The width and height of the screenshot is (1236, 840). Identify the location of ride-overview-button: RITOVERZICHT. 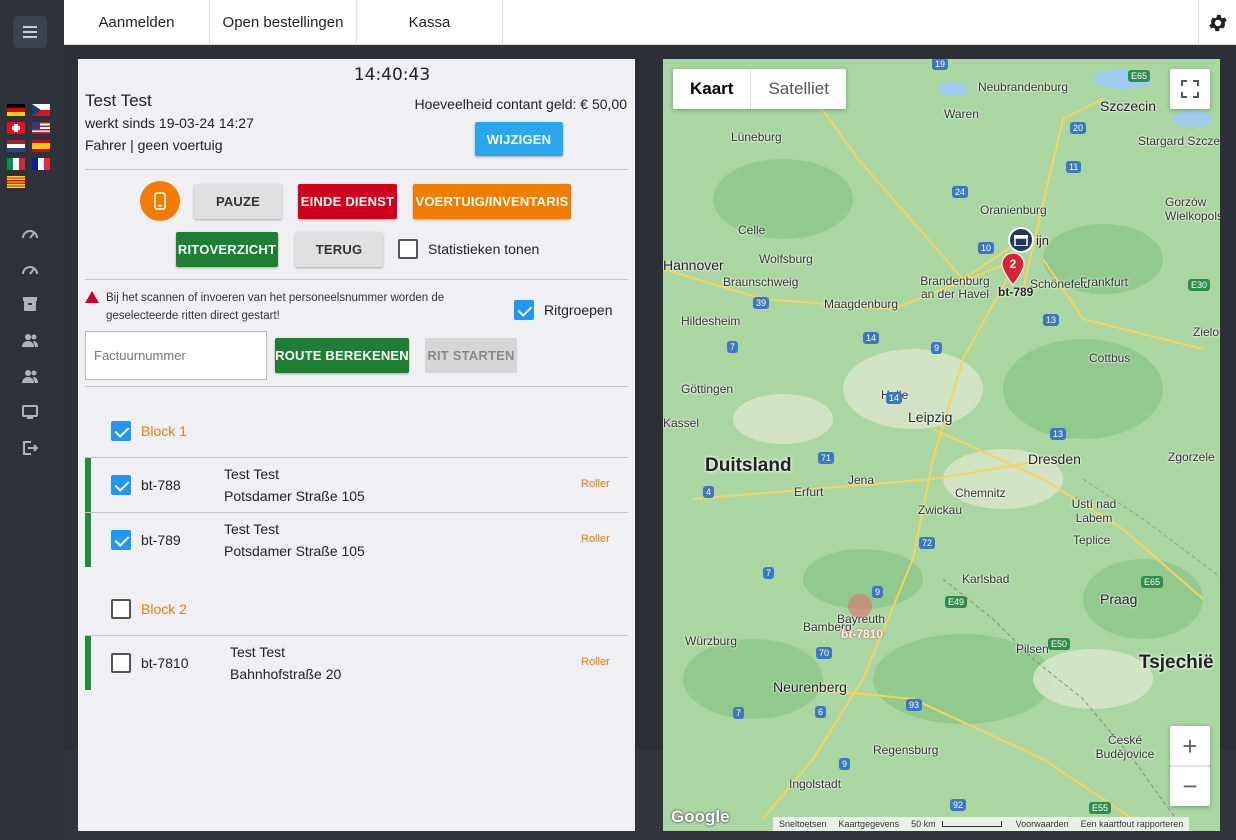
(227, 249).